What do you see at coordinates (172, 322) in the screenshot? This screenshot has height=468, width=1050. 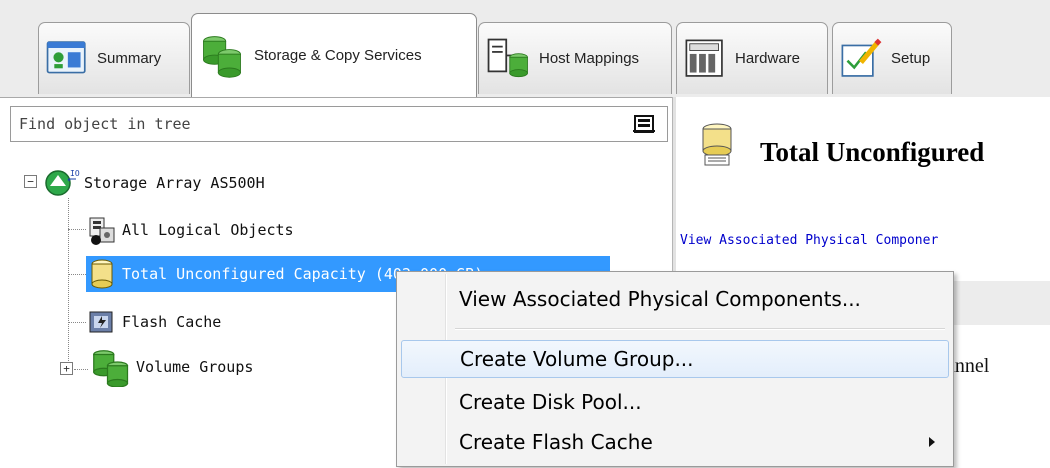 I see `tree-item-label: Flash Cache` at bounding box center [172, 322].